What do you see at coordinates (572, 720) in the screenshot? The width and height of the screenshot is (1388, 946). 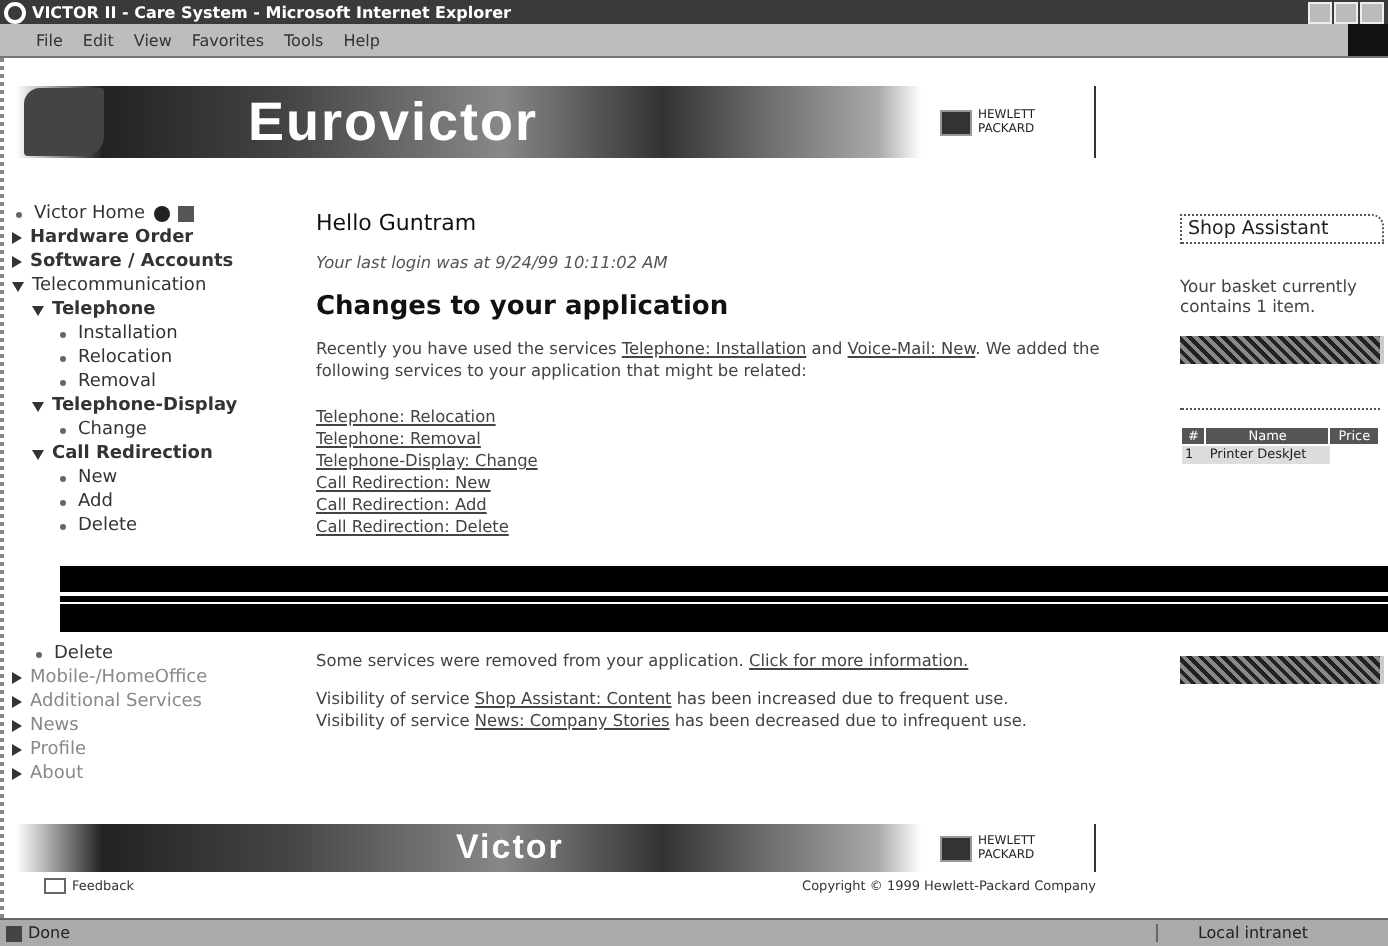 I see `service-link: News: Company Stories` at bounding box center [572, 720].